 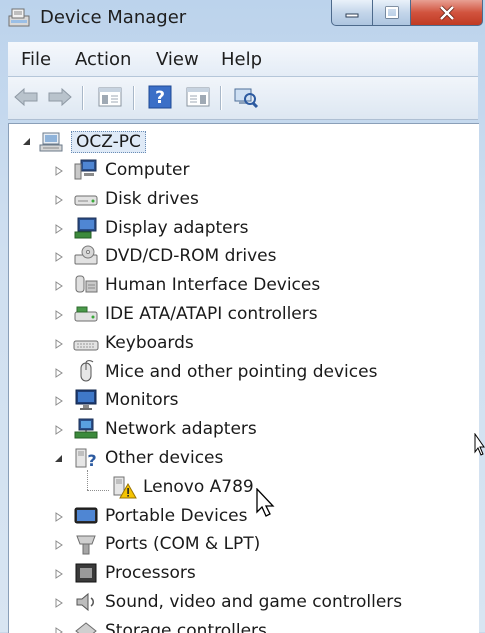 I want to click on tree-item-keyboards: Keyboards, so click(x=133, y=343).